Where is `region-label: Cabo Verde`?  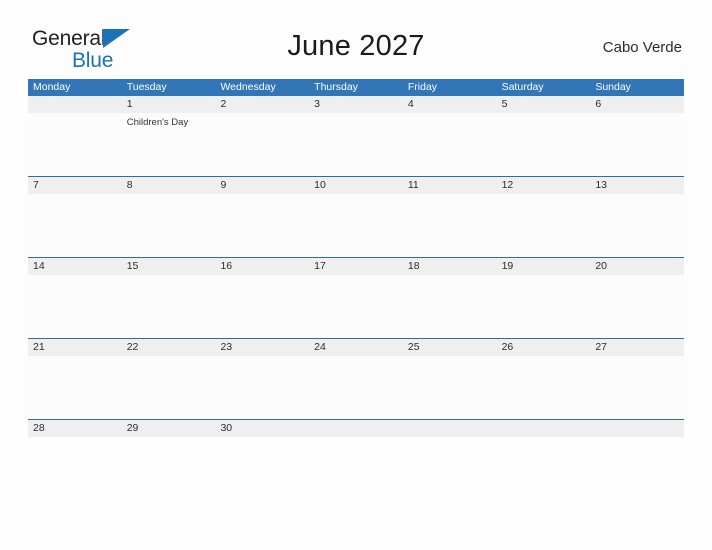
region-label: Cabo Verde is located at coordinates (642, 47).